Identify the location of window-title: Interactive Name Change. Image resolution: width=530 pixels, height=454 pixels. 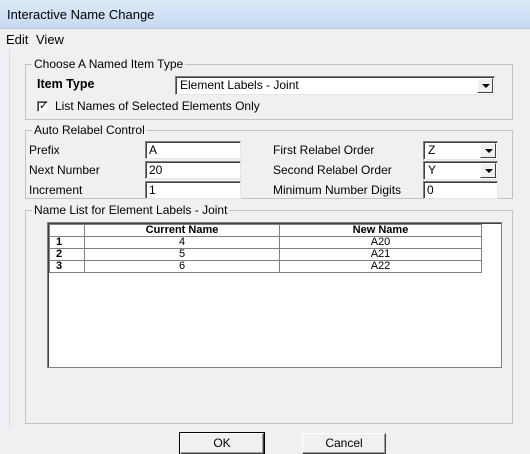
(81, 14).